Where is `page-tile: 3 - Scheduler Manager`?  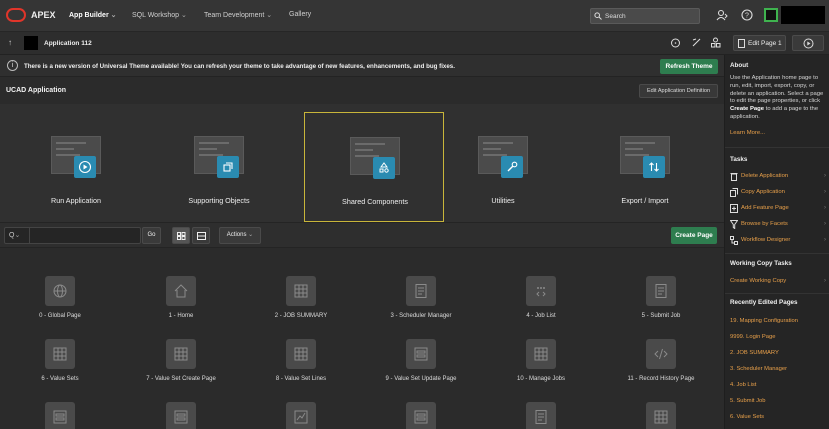
page-tile: 3 - Scheduler Manager is located at coordinates (421, 291).